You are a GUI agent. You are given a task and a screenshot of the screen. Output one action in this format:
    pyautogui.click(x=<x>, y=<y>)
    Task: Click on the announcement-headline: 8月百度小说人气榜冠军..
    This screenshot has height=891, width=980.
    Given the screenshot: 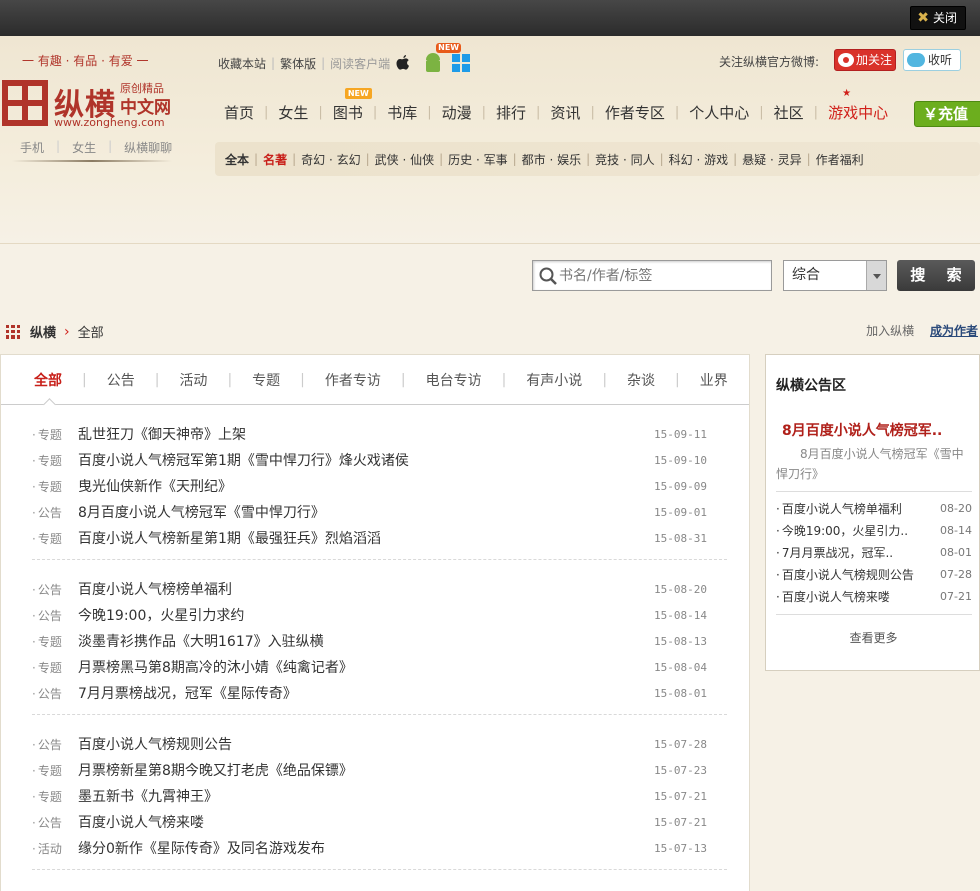 What is the action you would take?
    pyautogui.click(x=862, y=430)
    